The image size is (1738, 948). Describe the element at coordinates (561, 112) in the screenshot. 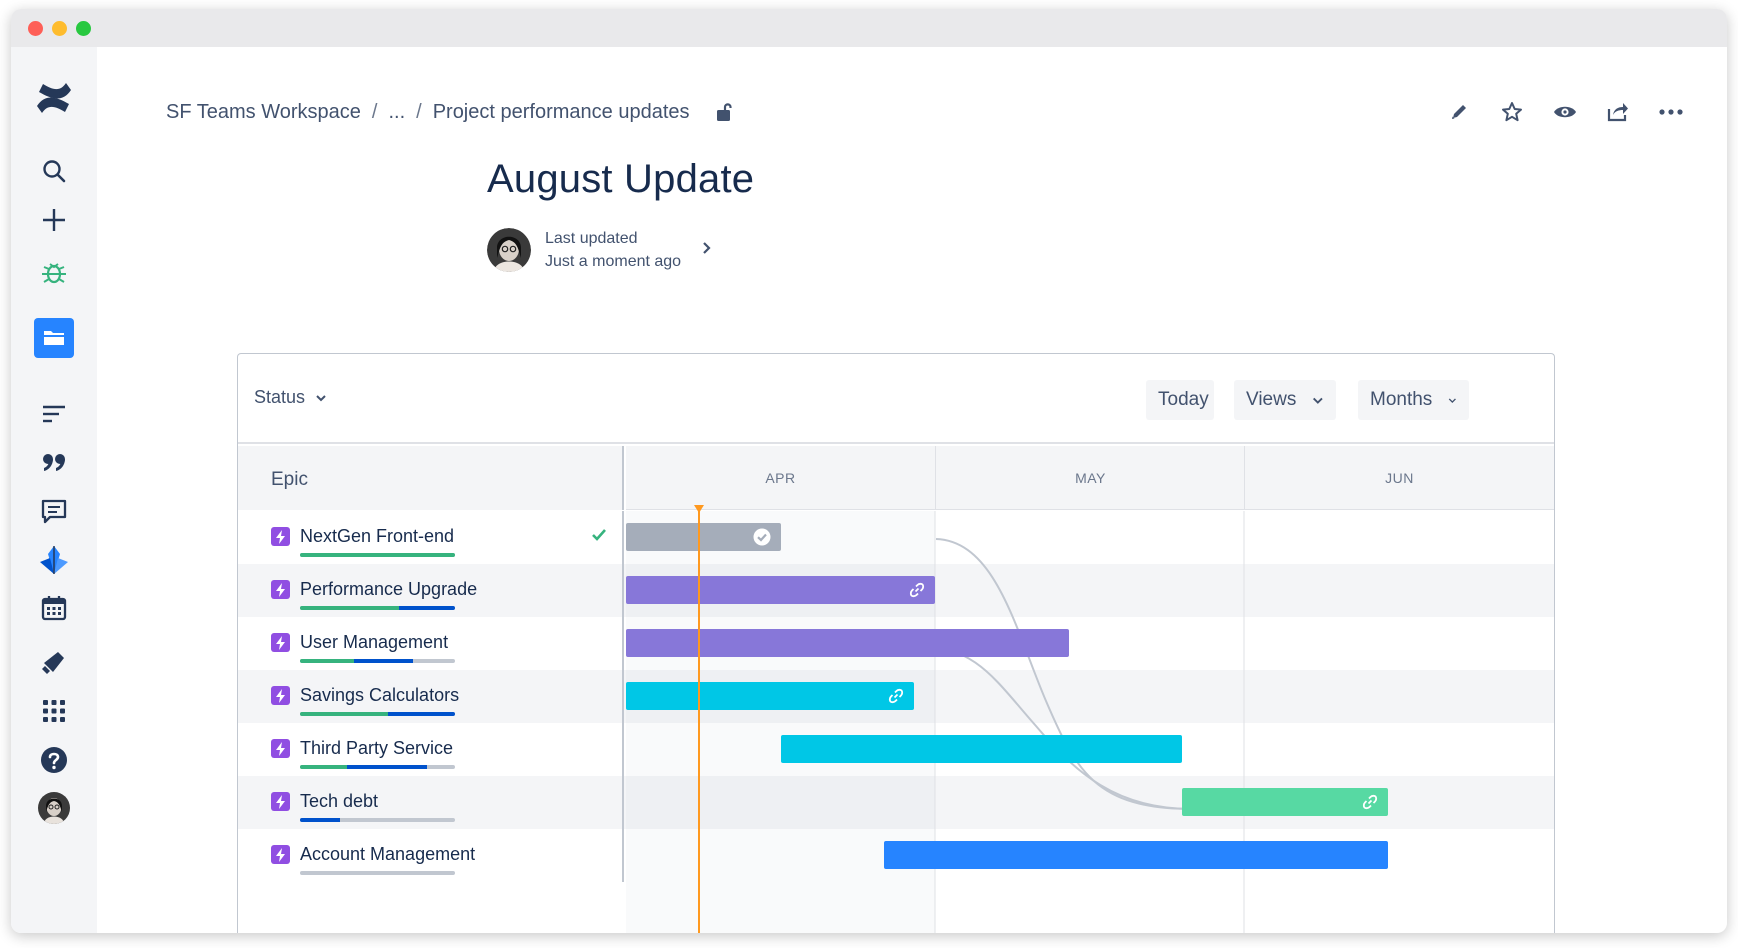

I see `breadcrumb-page: Project performance updates` at that location.